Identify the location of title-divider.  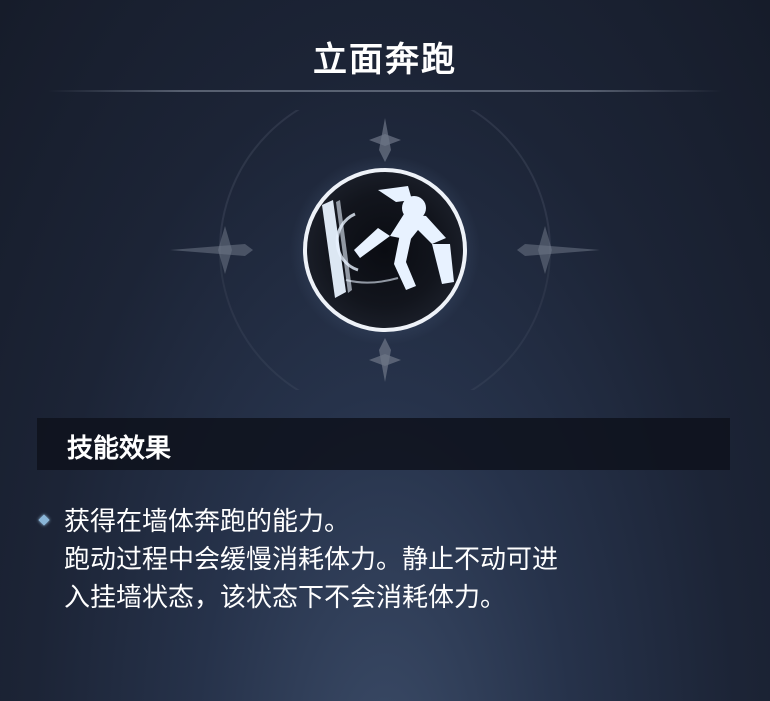
(385, 91).